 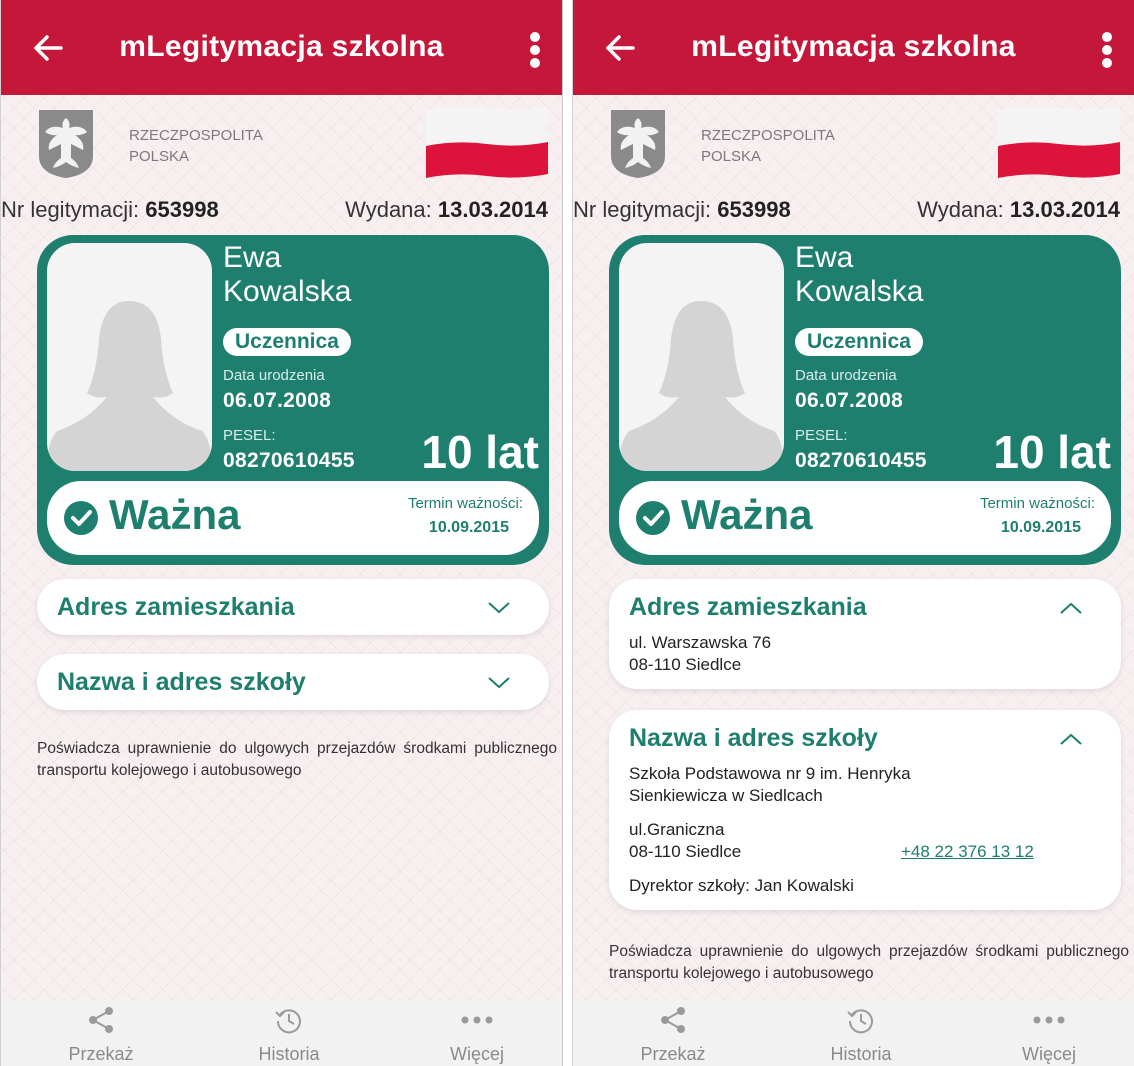 What do you see at coordinates (726, 795) in the screenshot?
I see `school-name-line2: Sienkiewicza w Siedlcach` at bounding box center [726, 795].